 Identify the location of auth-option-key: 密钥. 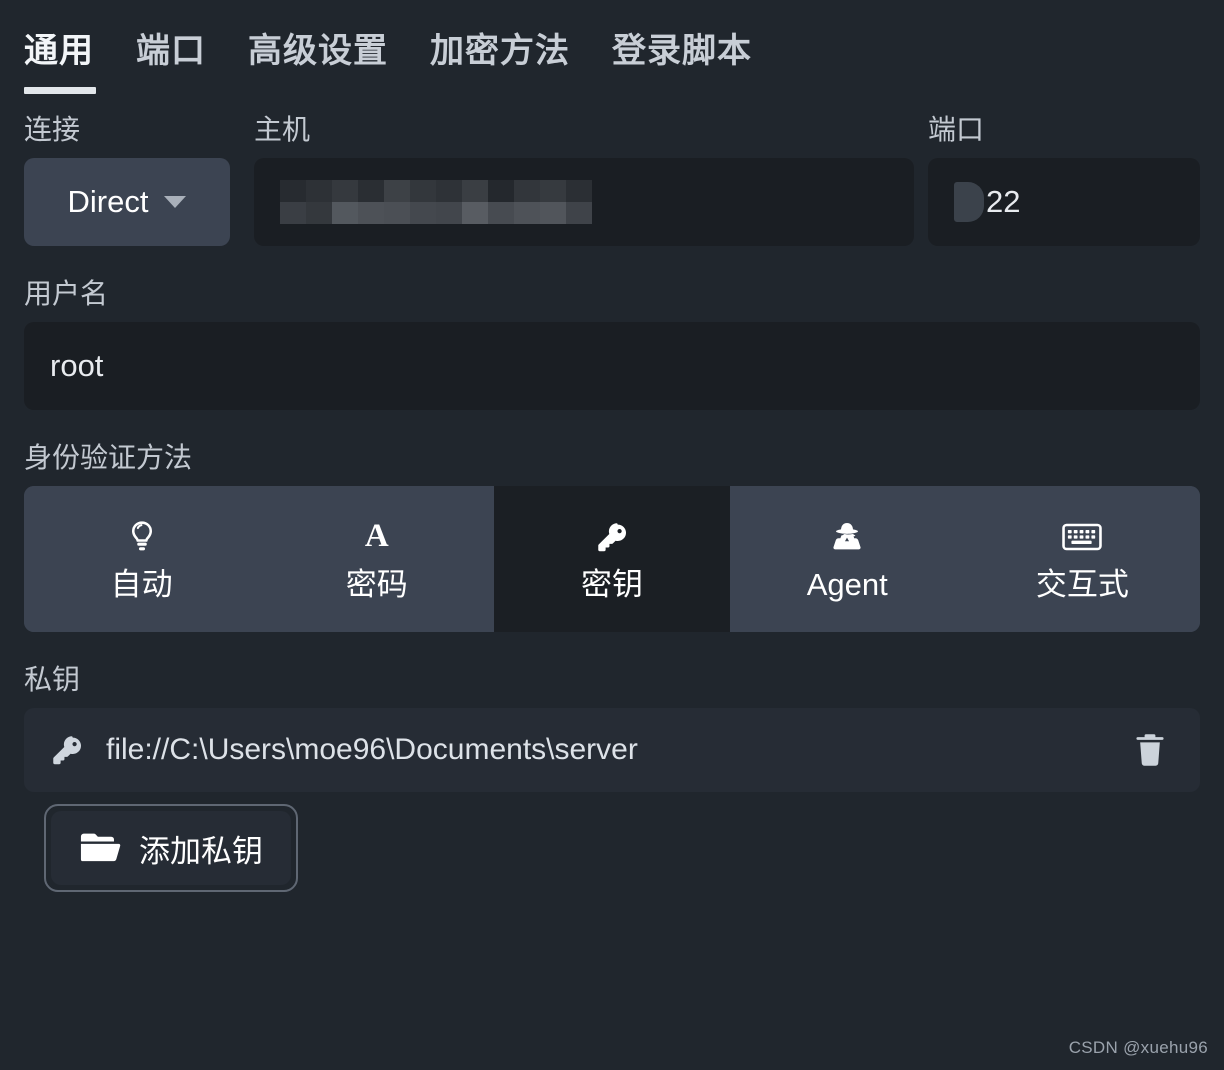
(612, 559).